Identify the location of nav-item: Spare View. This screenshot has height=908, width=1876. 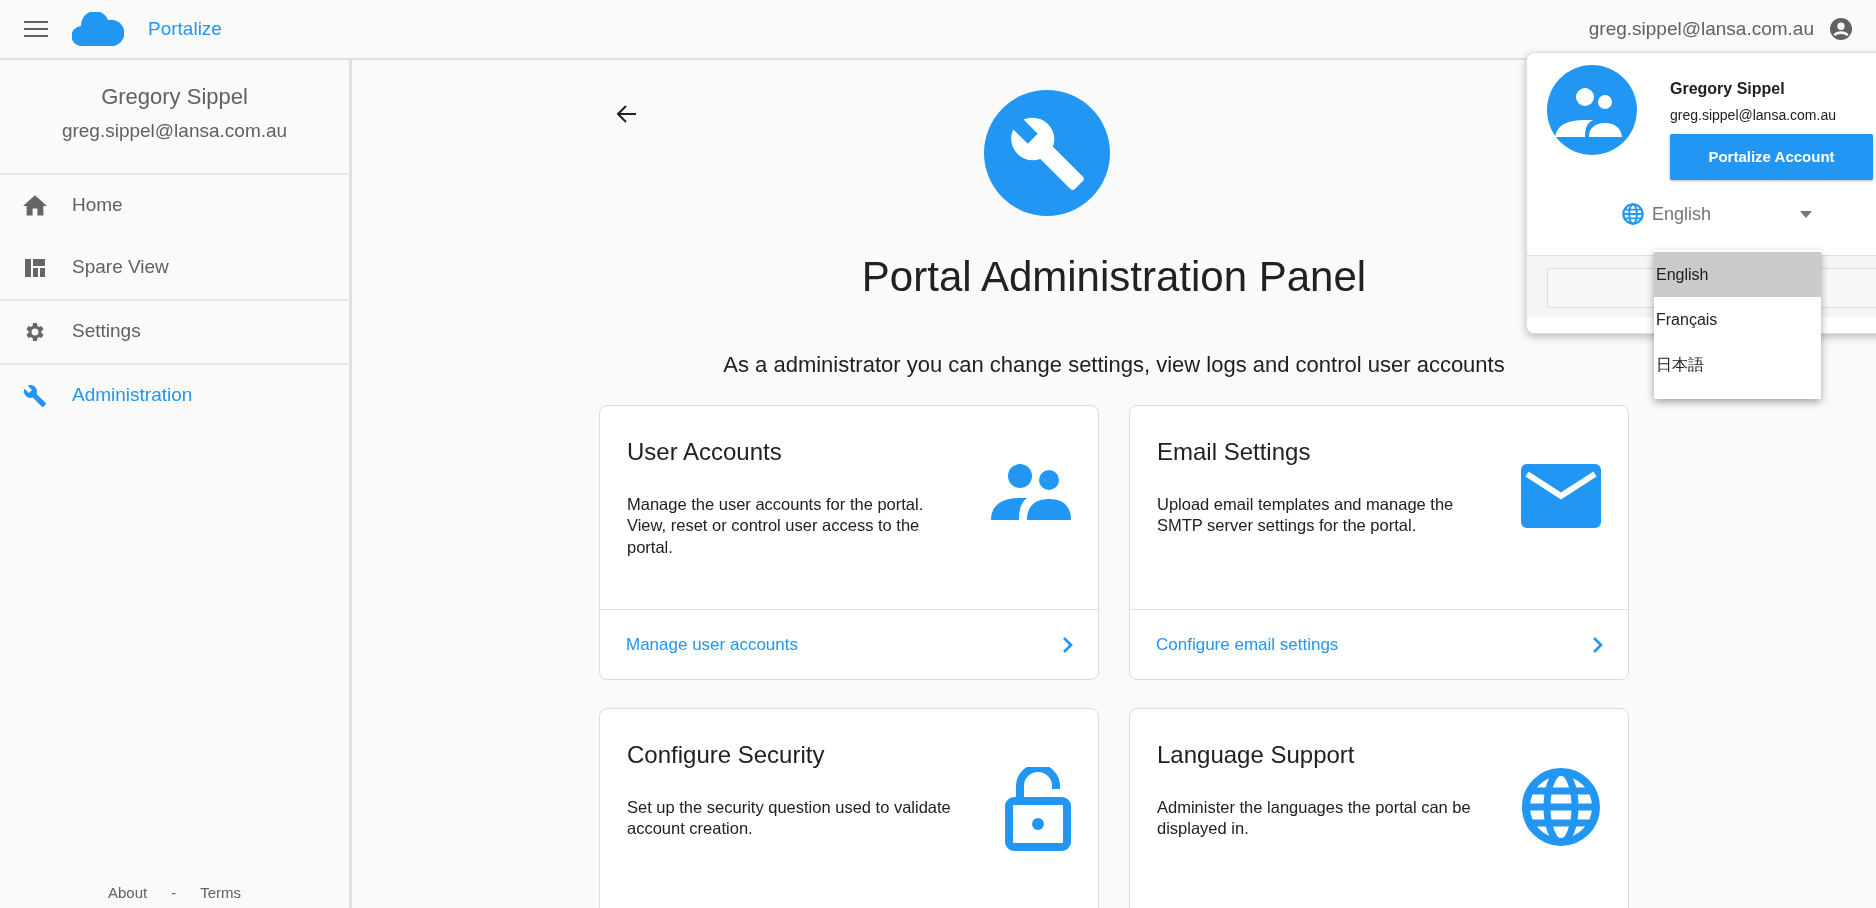
(174, 267).